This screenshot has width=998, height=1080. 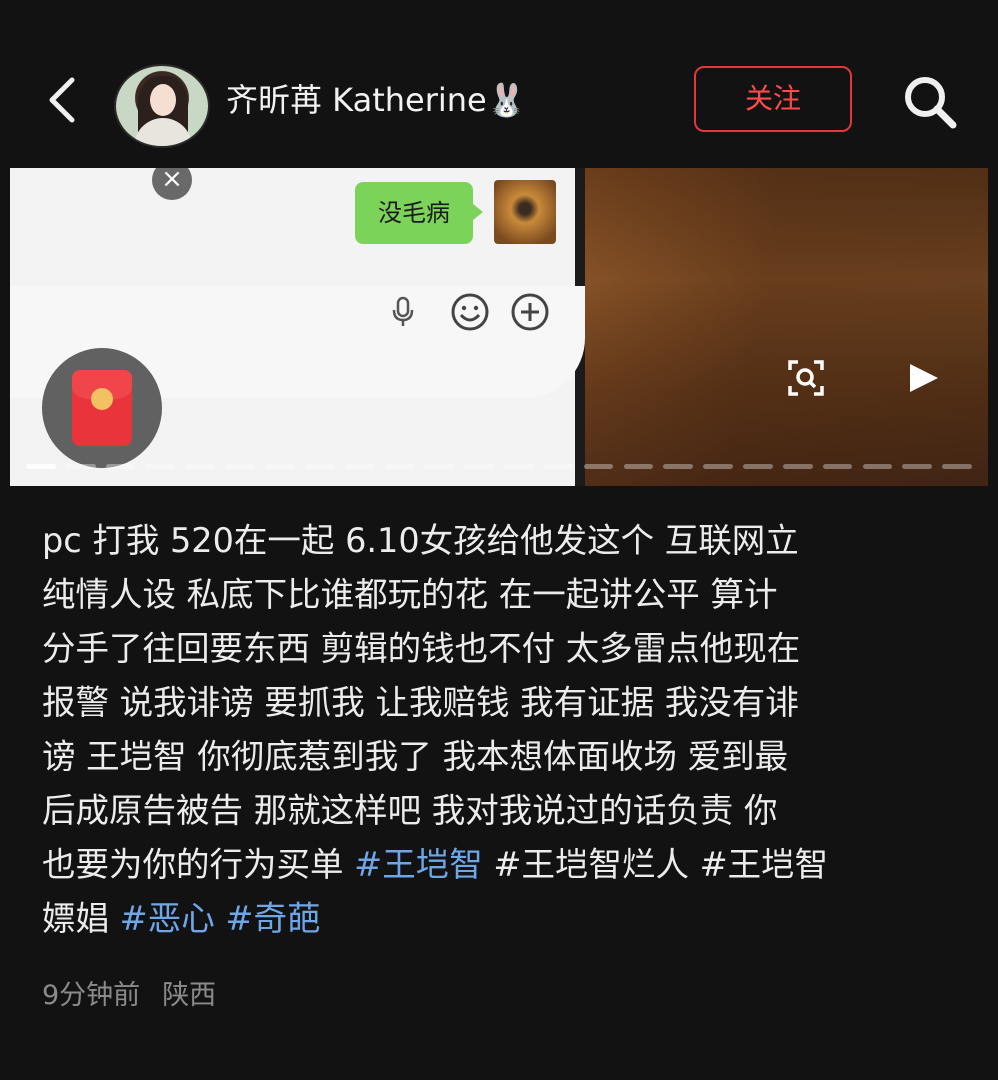 What do you see at coordinates (773, 99) in the screenshot?
I see `follow-button: 关注` at bounding box center [773, 99].